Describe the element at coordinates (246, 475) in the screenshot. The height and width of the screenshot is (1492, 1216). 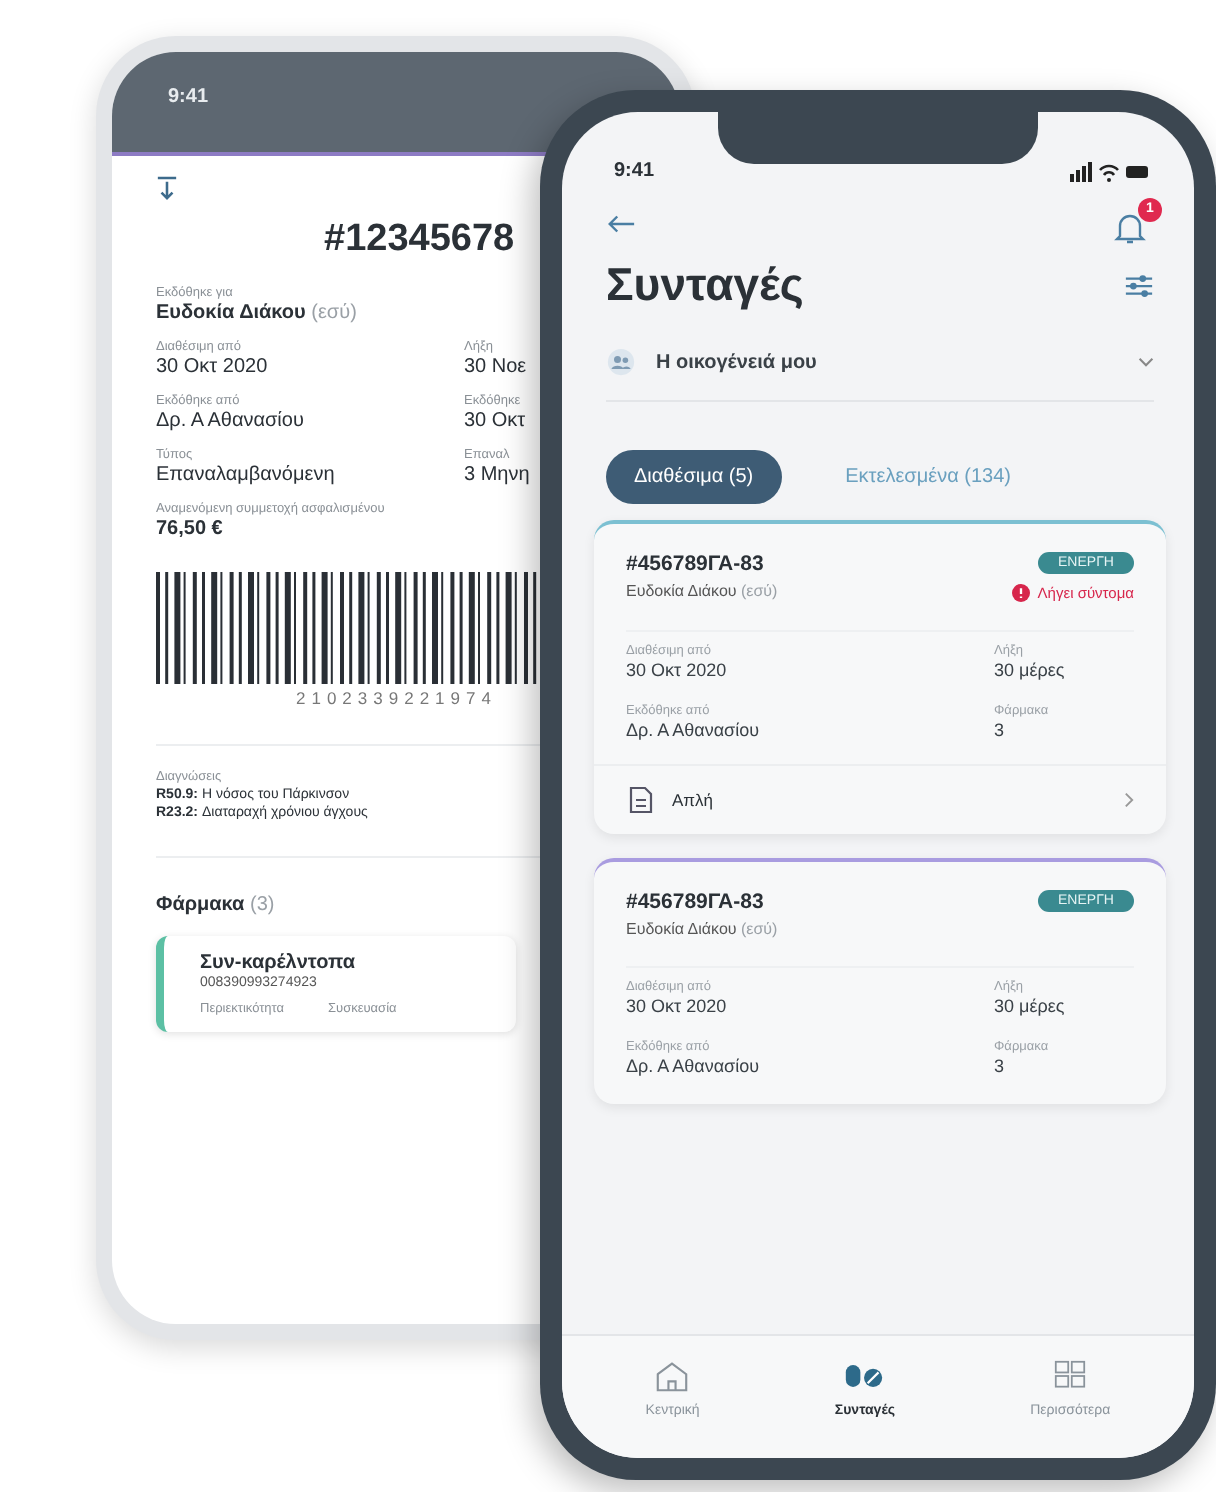
I see `field-value: Επαναλαμβανόμενη` at that location.